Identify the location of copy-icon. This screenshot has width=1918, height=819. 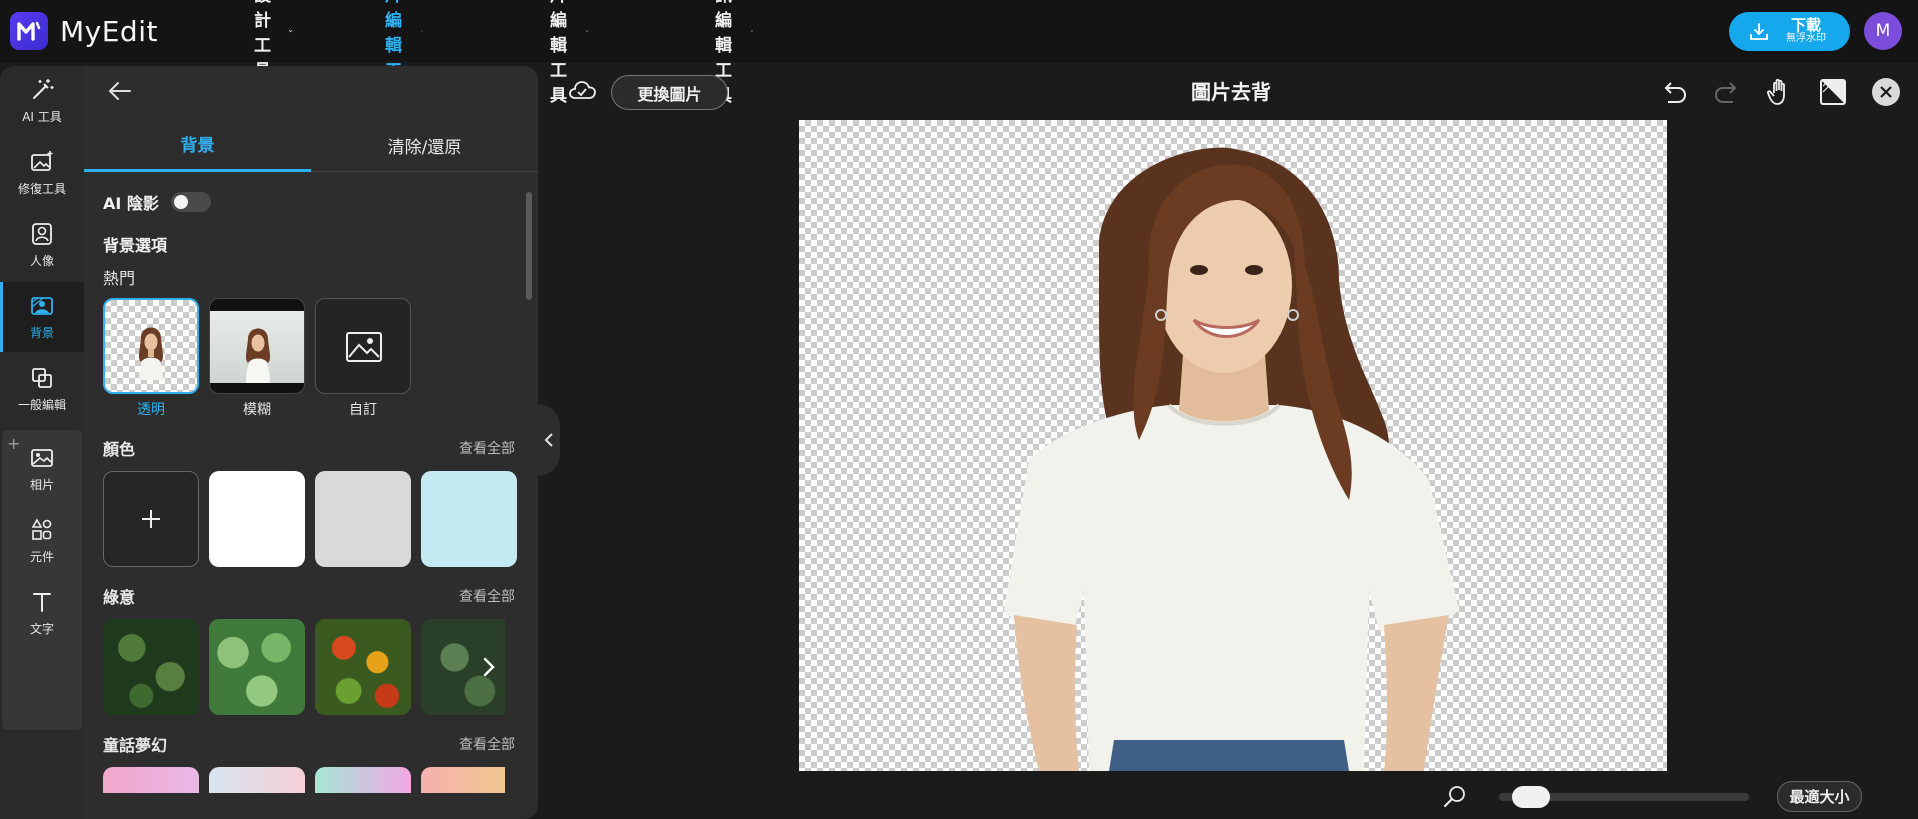
(42, 378).